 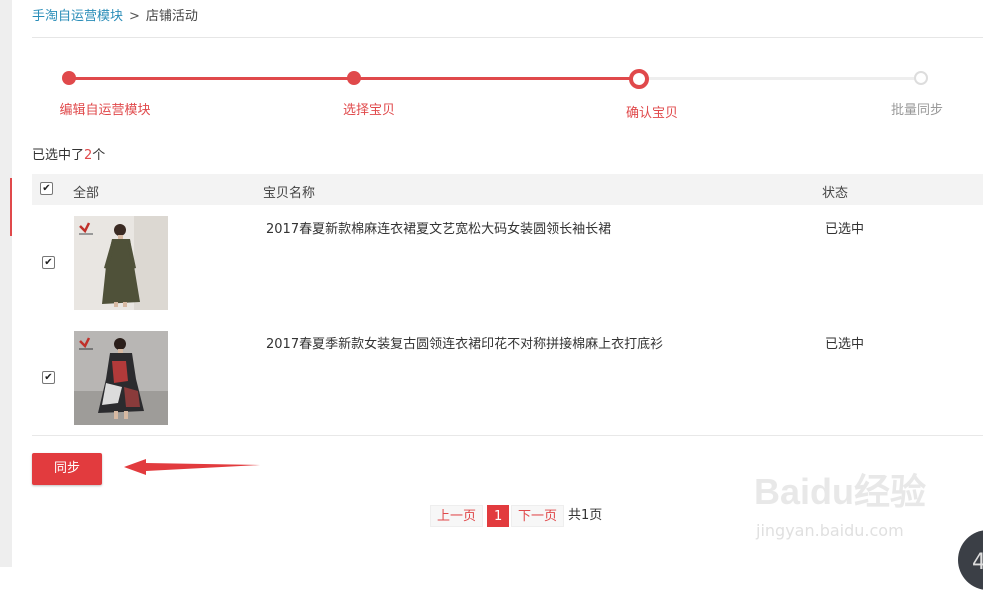 I want to click on page-total: 共1页, so click(x=585, y=515).